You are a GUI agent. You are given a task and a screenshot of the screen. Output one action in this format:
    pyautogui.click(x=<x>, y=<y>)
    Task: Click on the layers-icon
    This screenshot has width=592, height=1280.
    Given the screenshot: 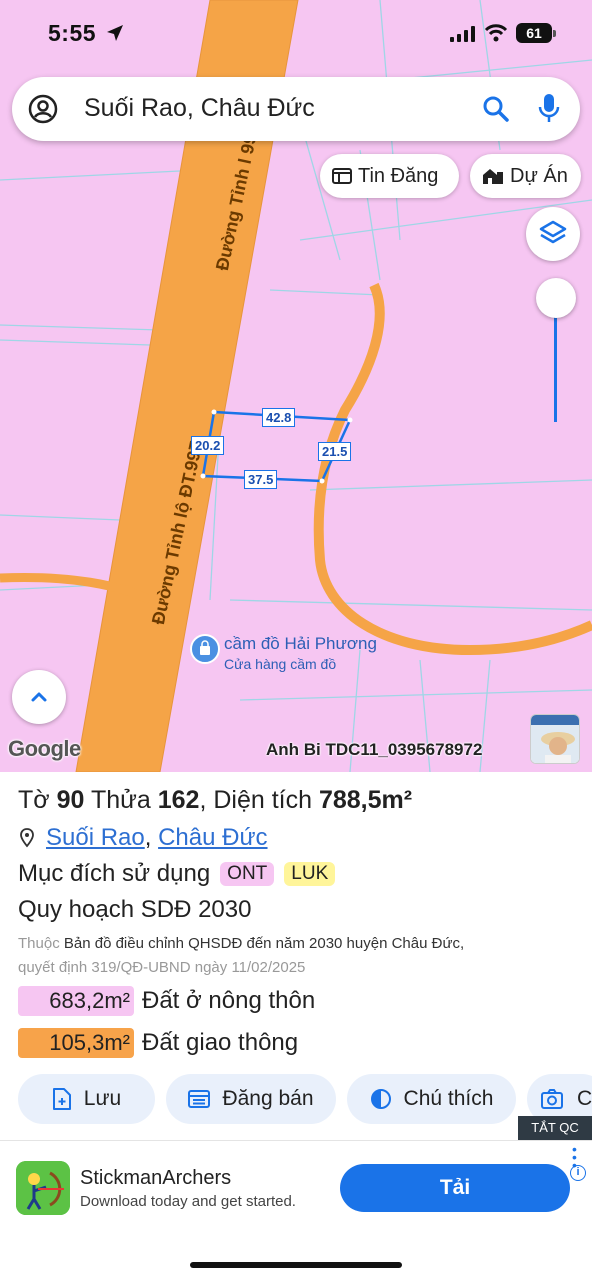 What is the action you would take?
    pyautogui.click(x=553, y=232)
    